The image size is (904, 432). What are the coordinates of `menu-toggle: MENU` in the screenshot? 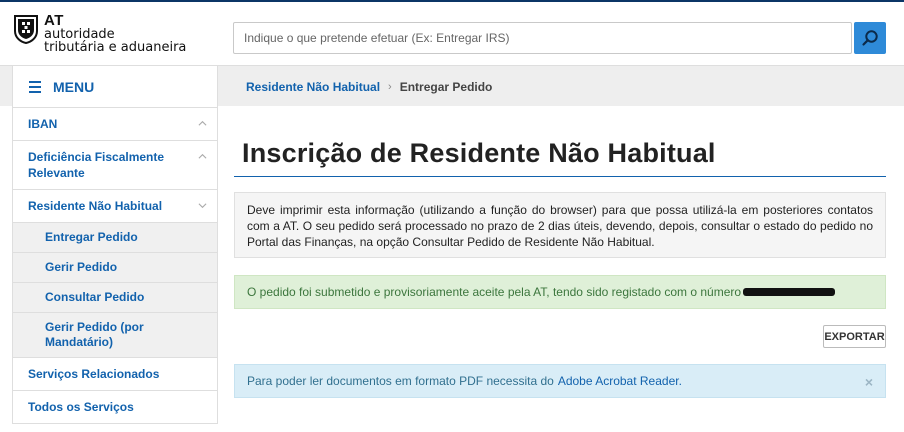 It's located at (115, 86).